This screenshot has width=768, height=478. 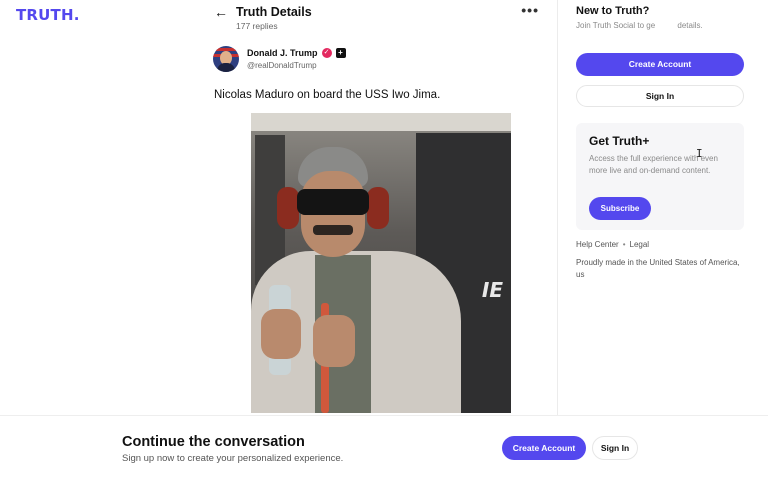 What do you see at coordinates (282, 53) in the screenshot?
I see `author-name: Donald J. Trump` at bounding box center [282, 53].